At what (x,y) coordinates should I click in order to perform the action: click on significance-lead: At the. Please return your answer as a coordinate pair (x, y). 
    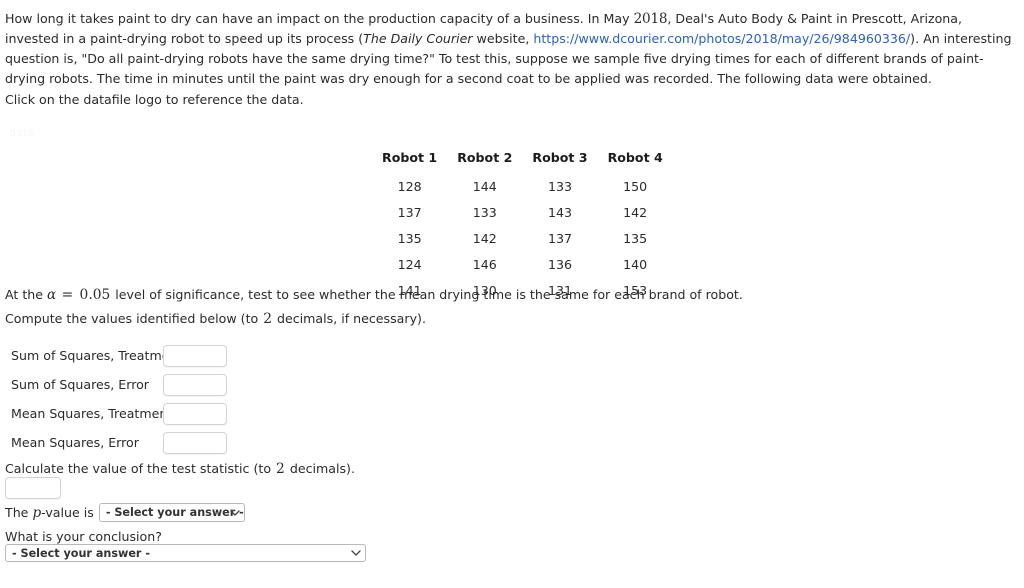
    Looking at the image, I should click on (26, 294).